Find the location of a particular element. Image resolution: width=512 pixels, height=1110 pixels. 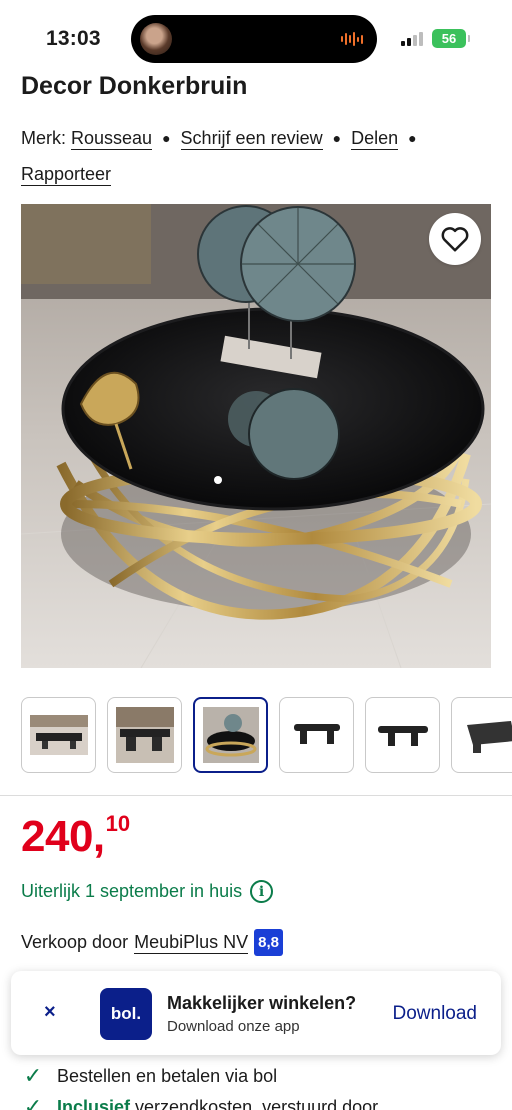

heart-icon is located at coordinates (455, 239).